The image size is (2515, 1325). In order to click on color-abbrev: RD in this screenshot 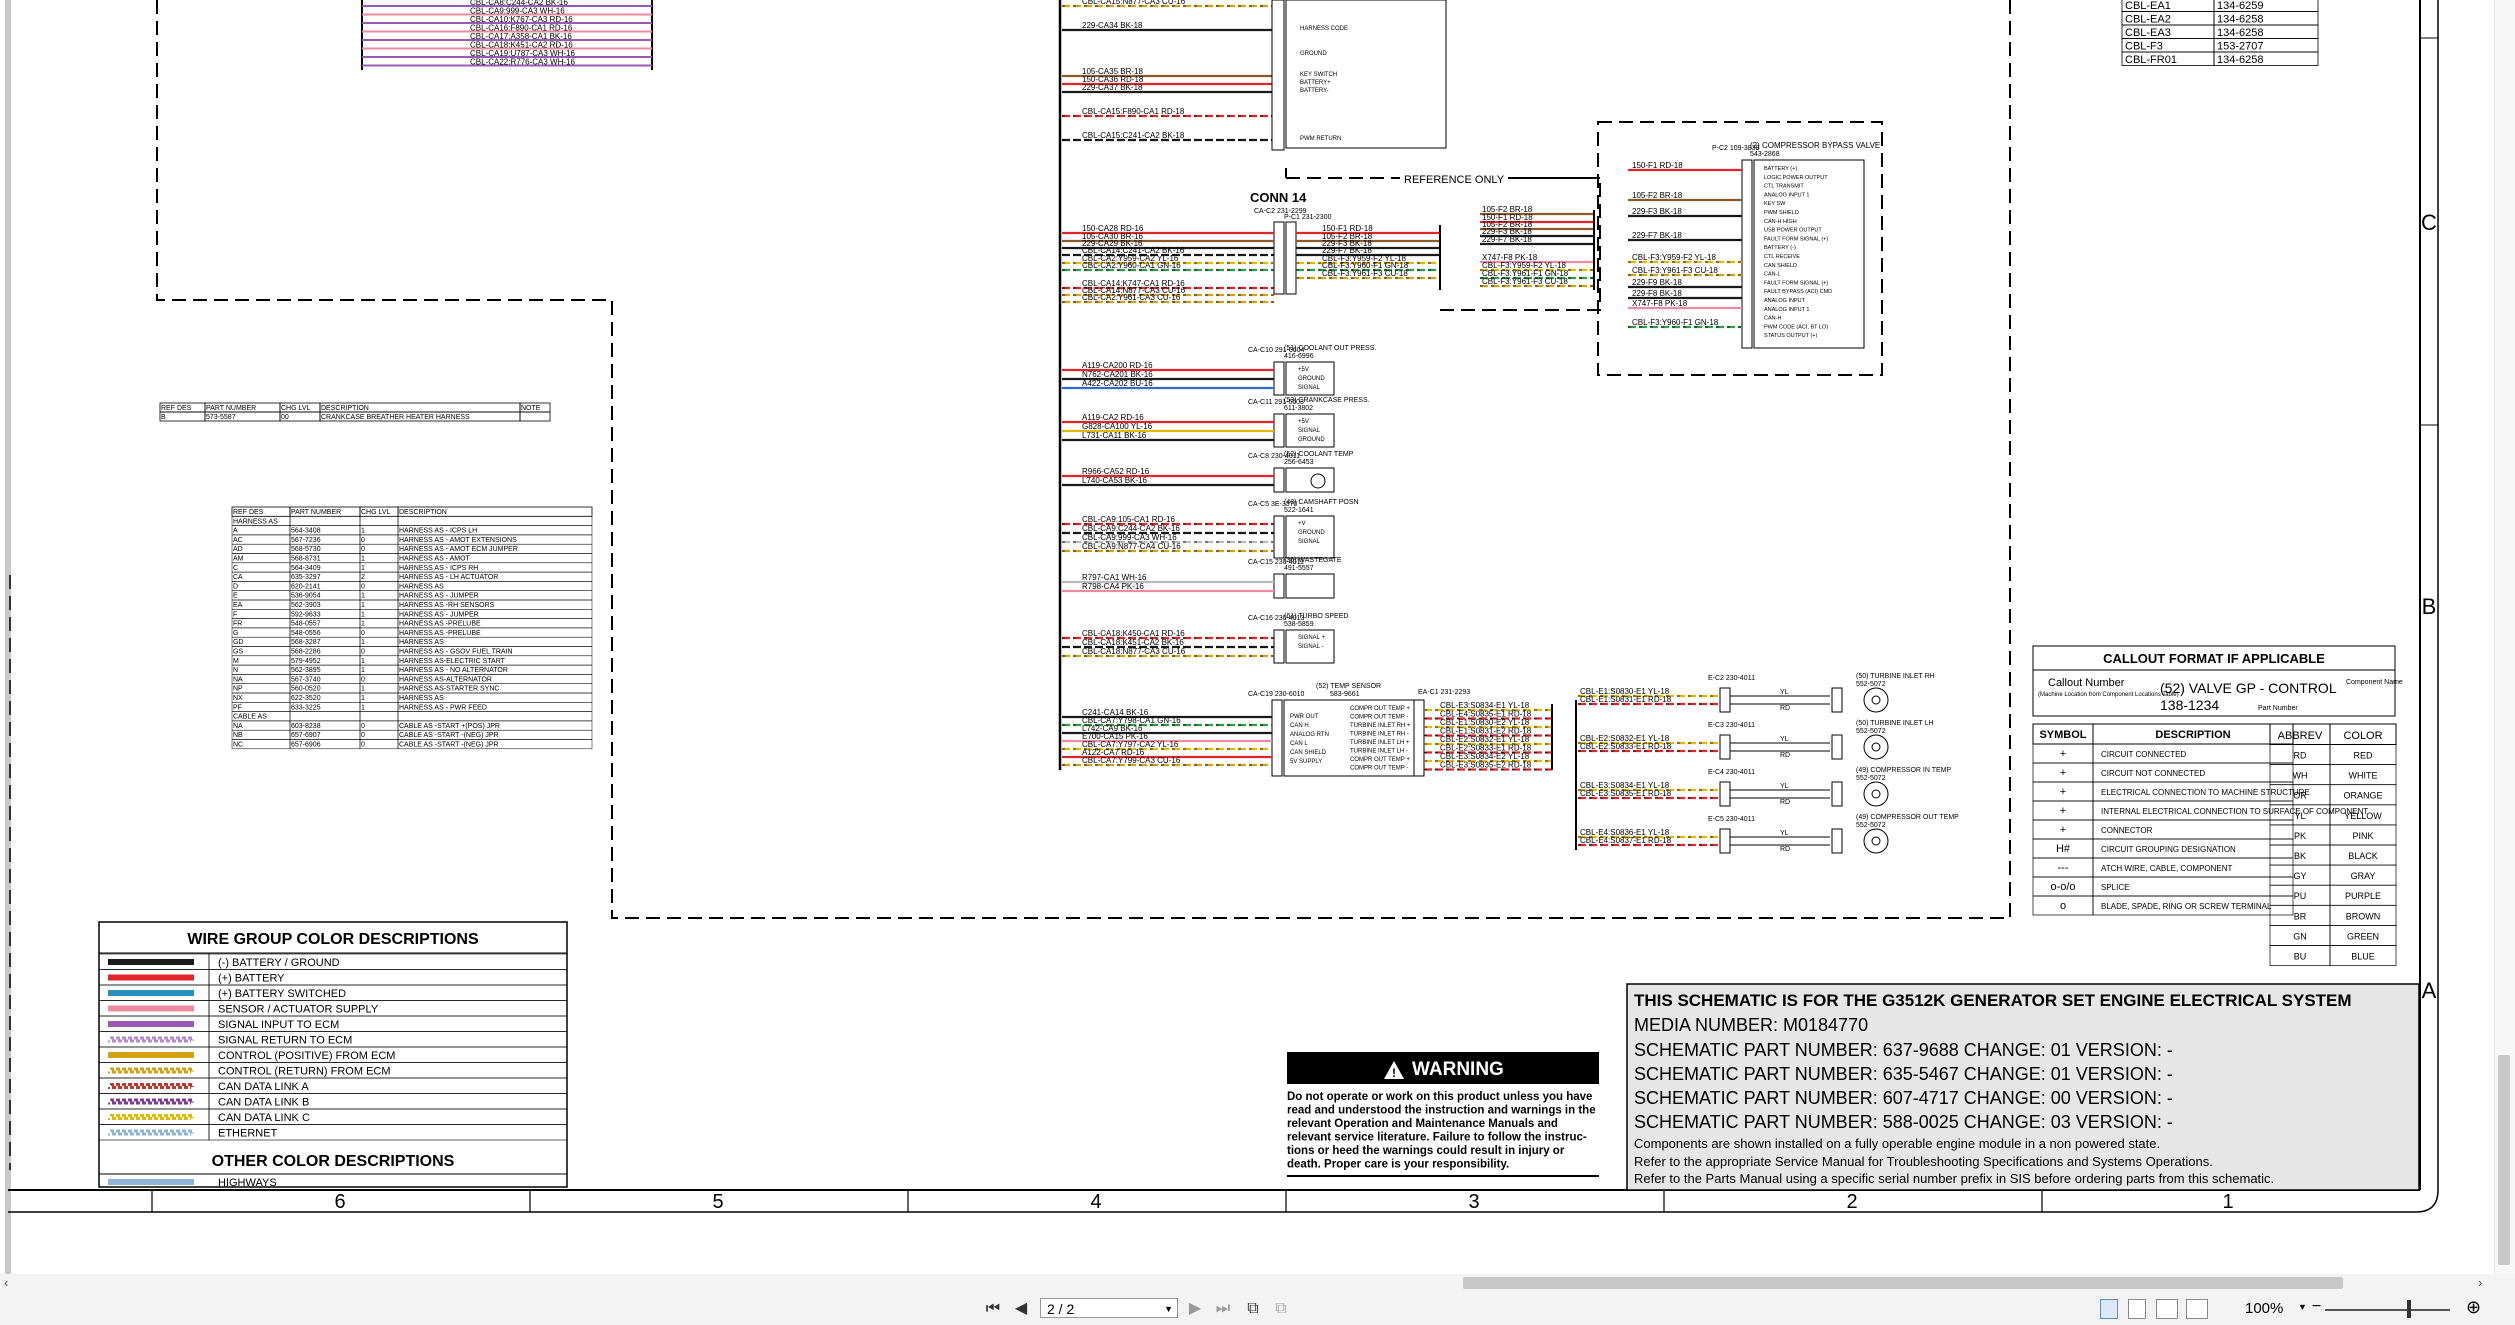, I will do `click(2300, 756)`.